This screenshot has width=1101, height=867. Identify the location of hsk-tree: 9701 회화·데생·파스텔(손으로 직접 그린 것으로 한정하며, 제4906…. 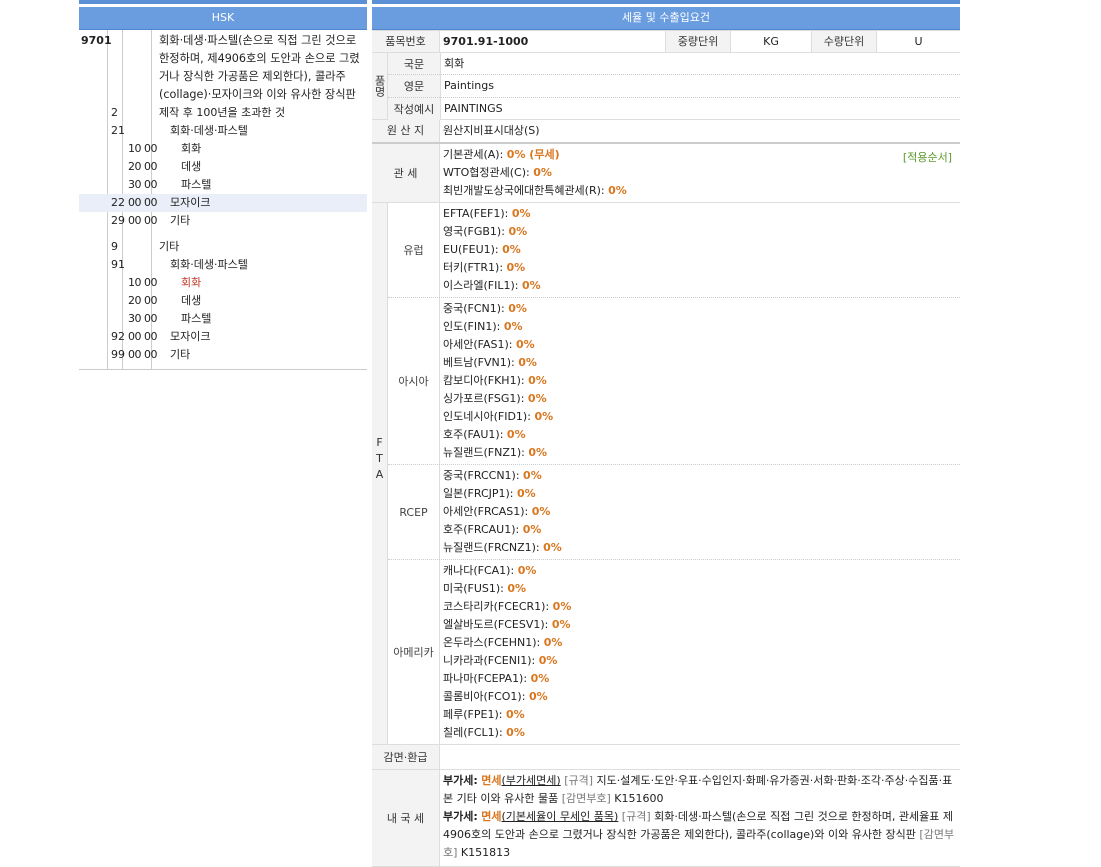
(223, 200).